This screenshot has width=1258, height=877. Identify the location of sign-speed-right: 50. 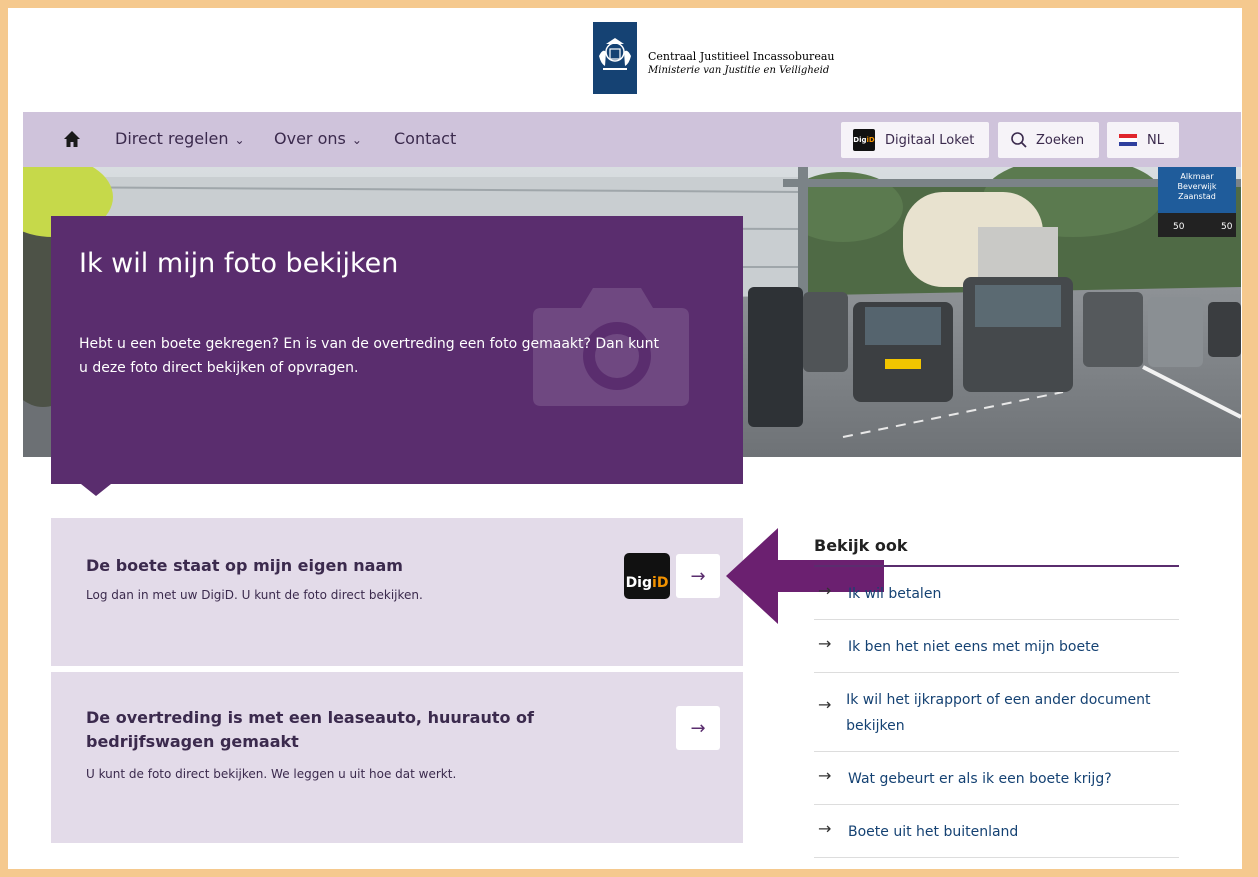
(1227, 227).